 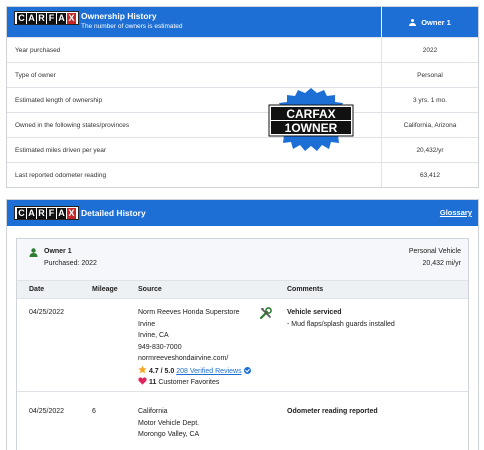 I want to click on record-2-date: 04/25/2022, so click(x=47, y=411).